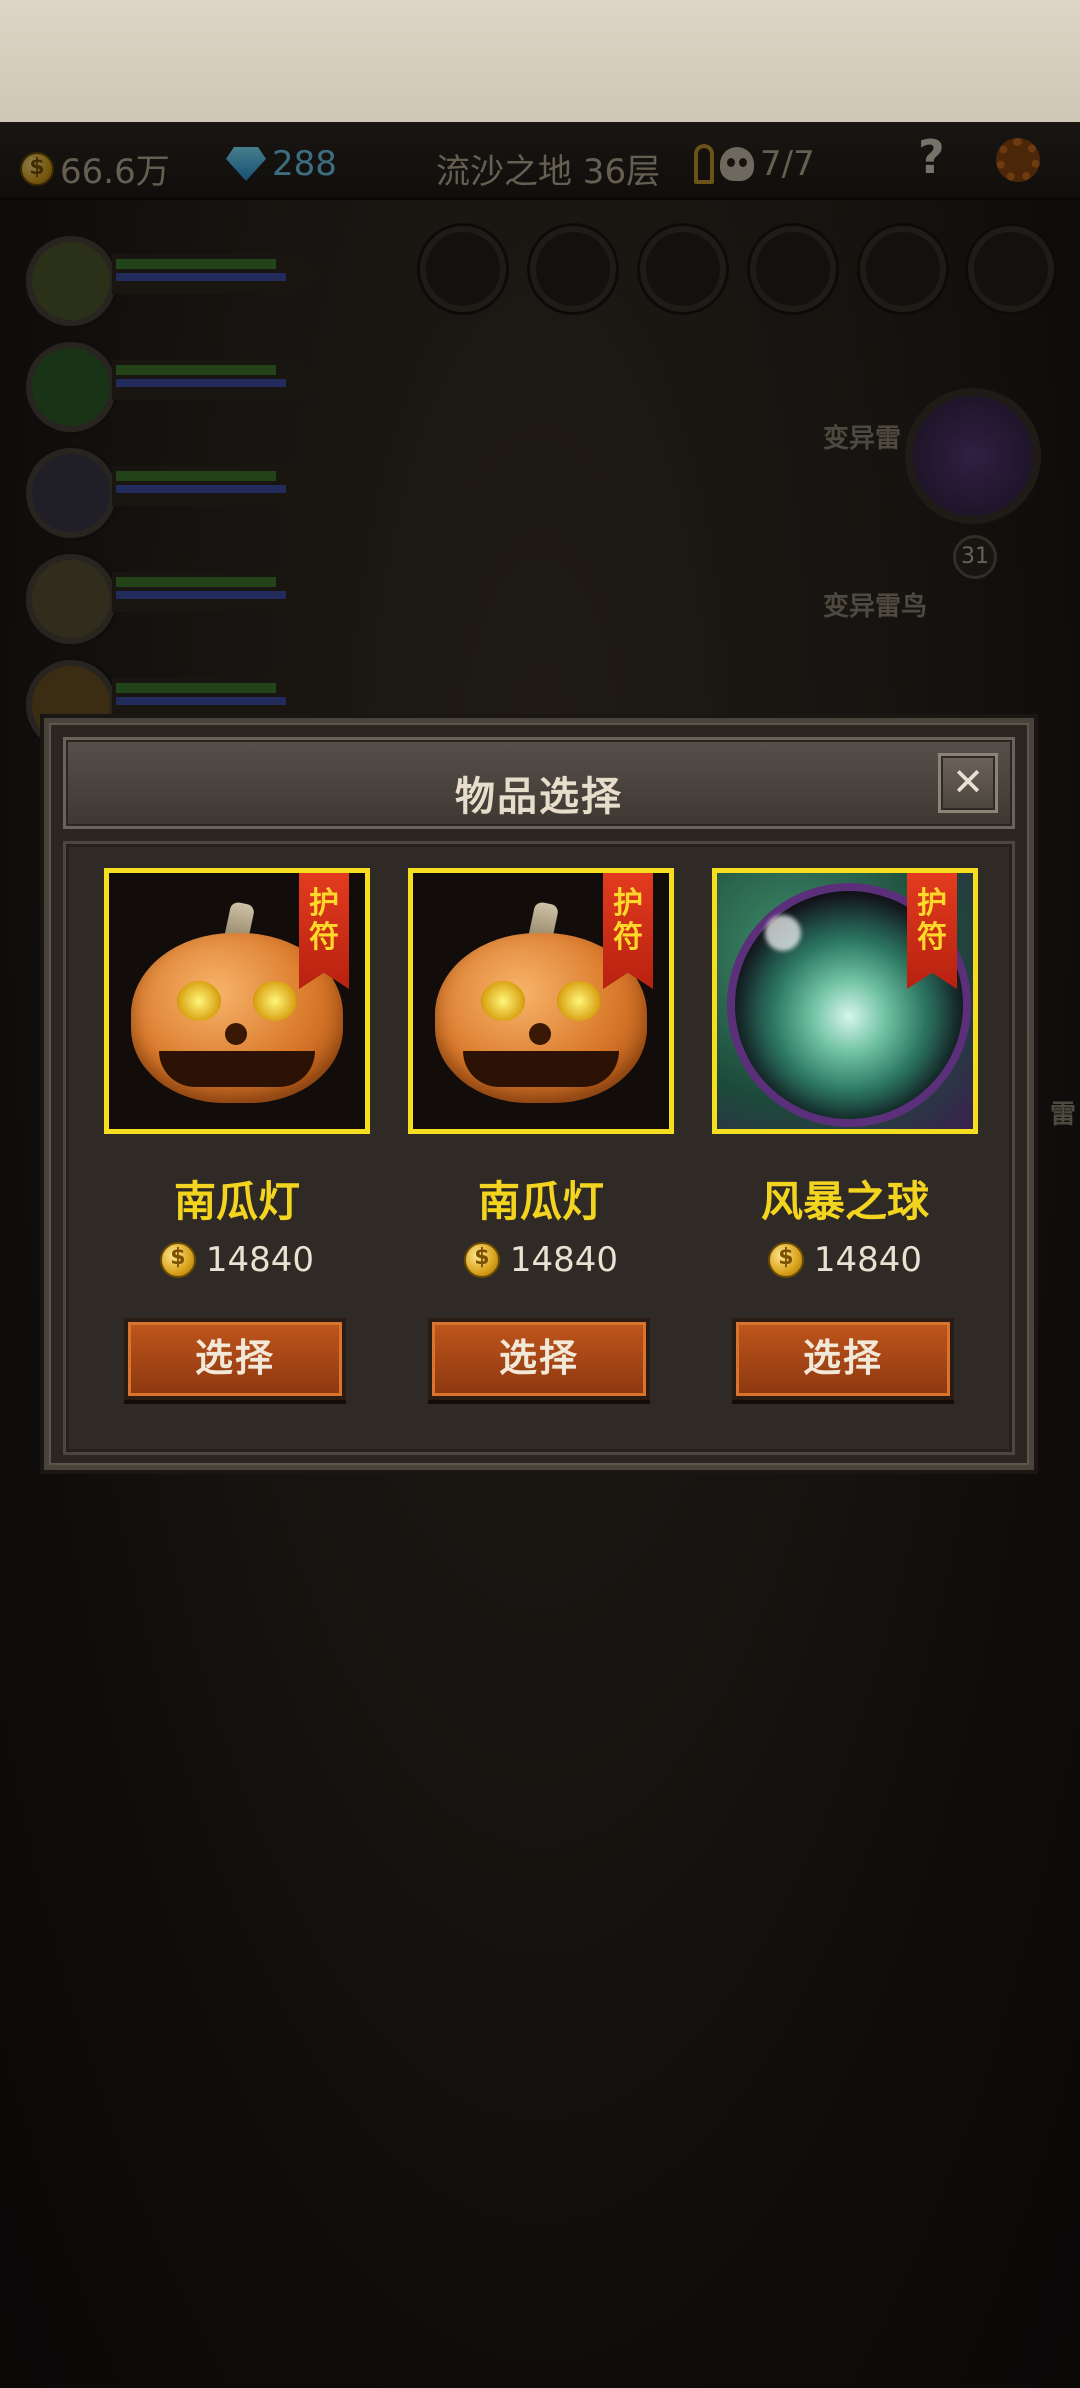 This screenshot has height=2388, width=1080. I want to click on item-name: 风暴之球, so click(844, 1201).